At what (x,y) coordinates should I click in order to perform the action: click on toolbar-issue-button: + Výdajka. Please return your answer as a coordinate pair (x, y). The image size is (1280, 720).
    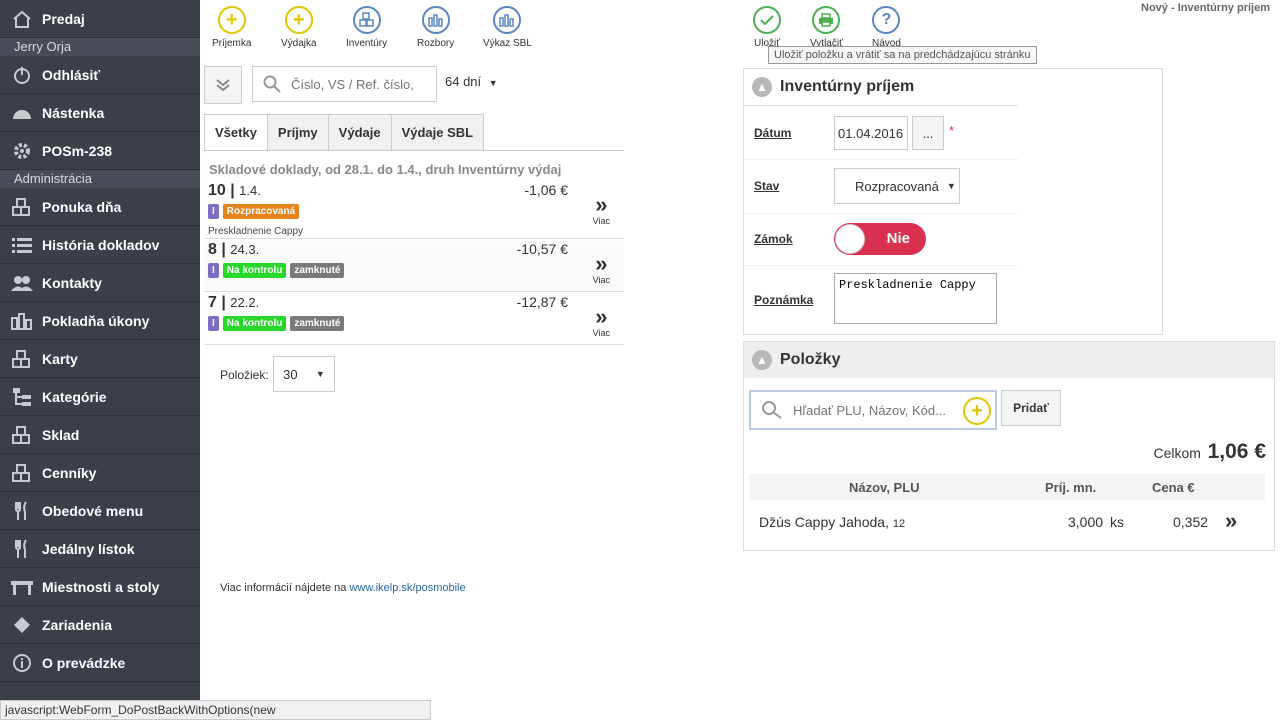
    Looking at the image, I should click on (299, 27).